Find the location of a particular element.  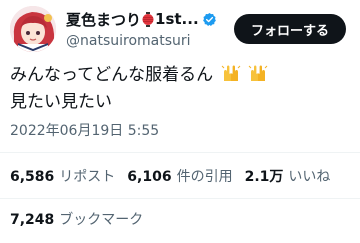

reposts-stat: 6,586 リポスト is located at coordinates (62, 176).